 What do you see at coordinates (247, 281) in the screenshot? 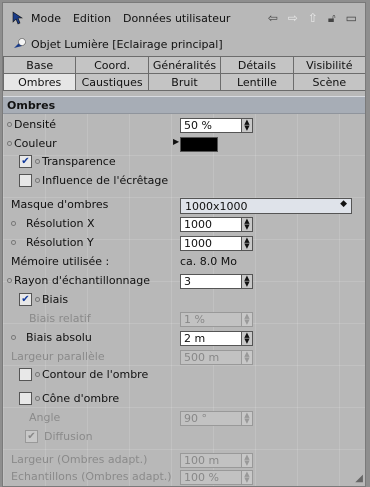
I see `sample-radius-stepper: ▲ ▼` at bounding box center [247, 281].